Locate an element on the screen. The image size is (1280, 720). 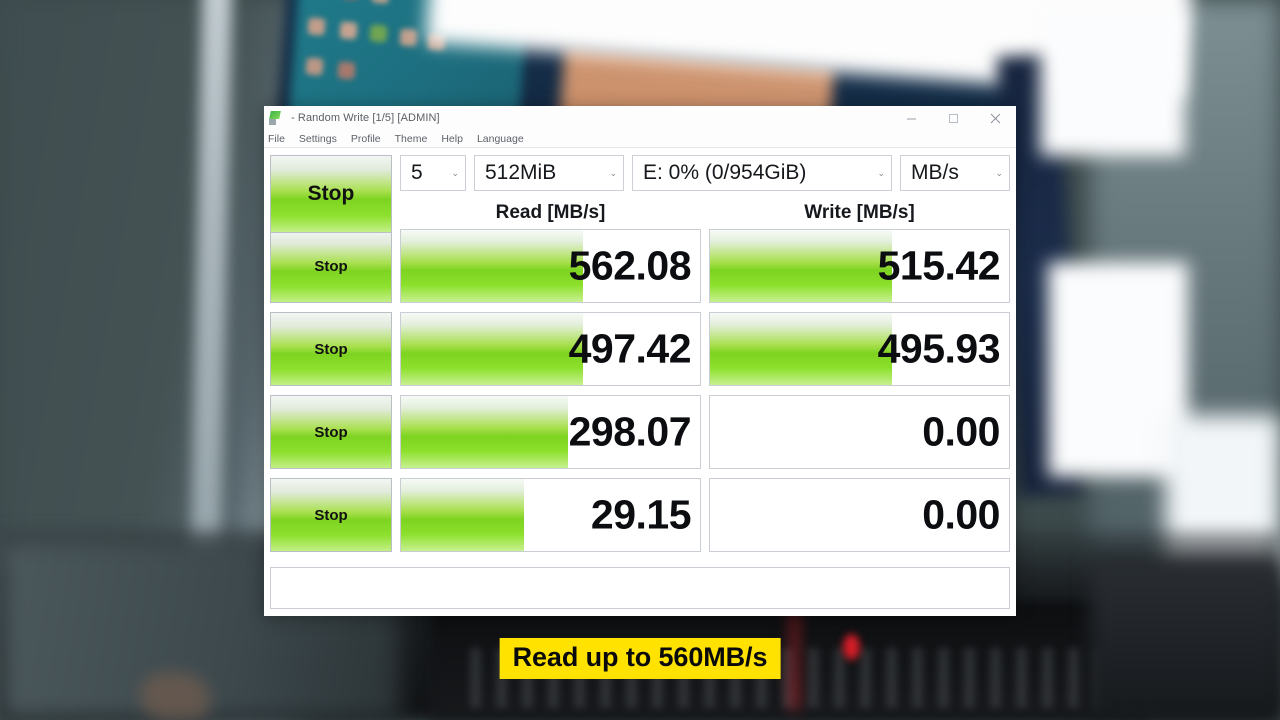
read-value: 497.42 is located at coordinates (630, 348).